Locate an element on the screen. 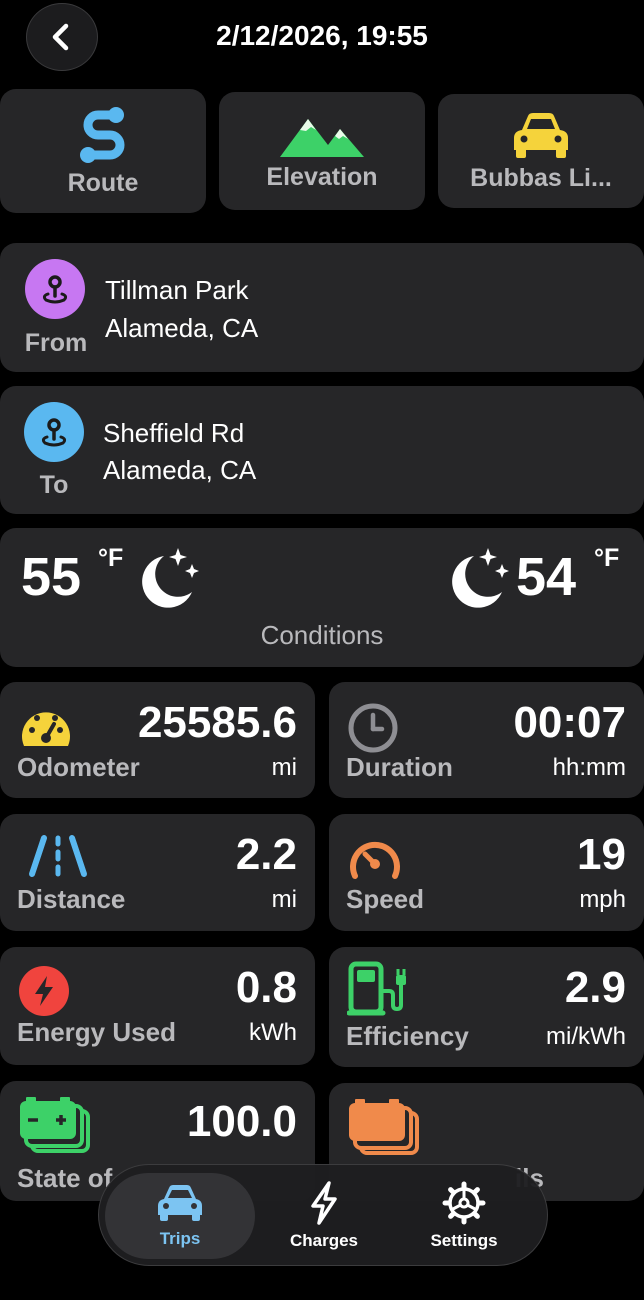 The image size is (644, 1300). duration-unit: hh:mm is located at coordinates (589, 767).